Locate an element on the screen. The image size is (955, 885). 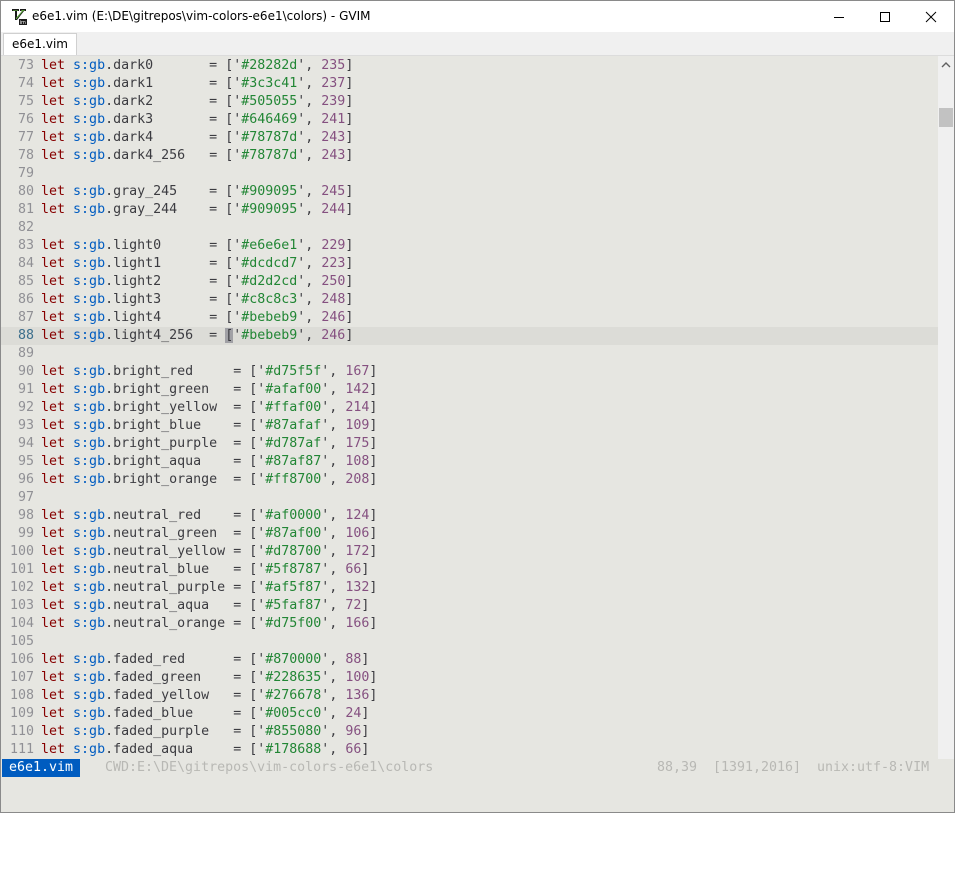
scroll-up-button is located at coordinates (946, 64).